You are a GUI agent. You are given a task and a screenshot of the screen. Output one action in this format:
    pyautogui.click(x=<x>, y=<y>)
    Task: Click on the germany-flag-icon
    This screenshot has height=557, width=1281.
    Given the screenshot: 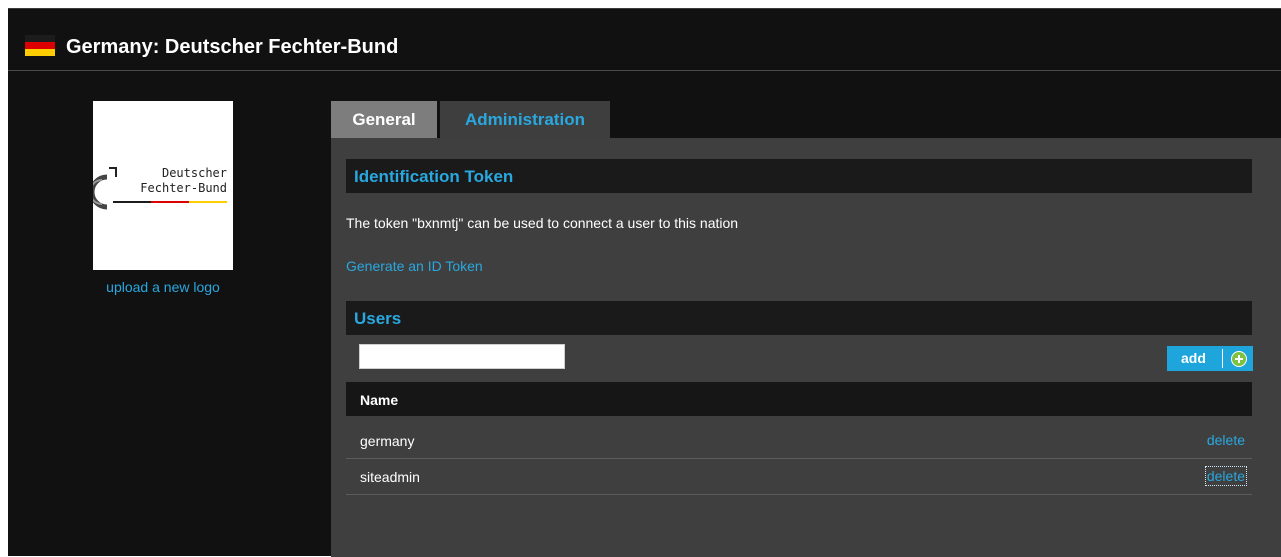 What is the action you would take?
    pyautogui.click(x=40, y=45)
    